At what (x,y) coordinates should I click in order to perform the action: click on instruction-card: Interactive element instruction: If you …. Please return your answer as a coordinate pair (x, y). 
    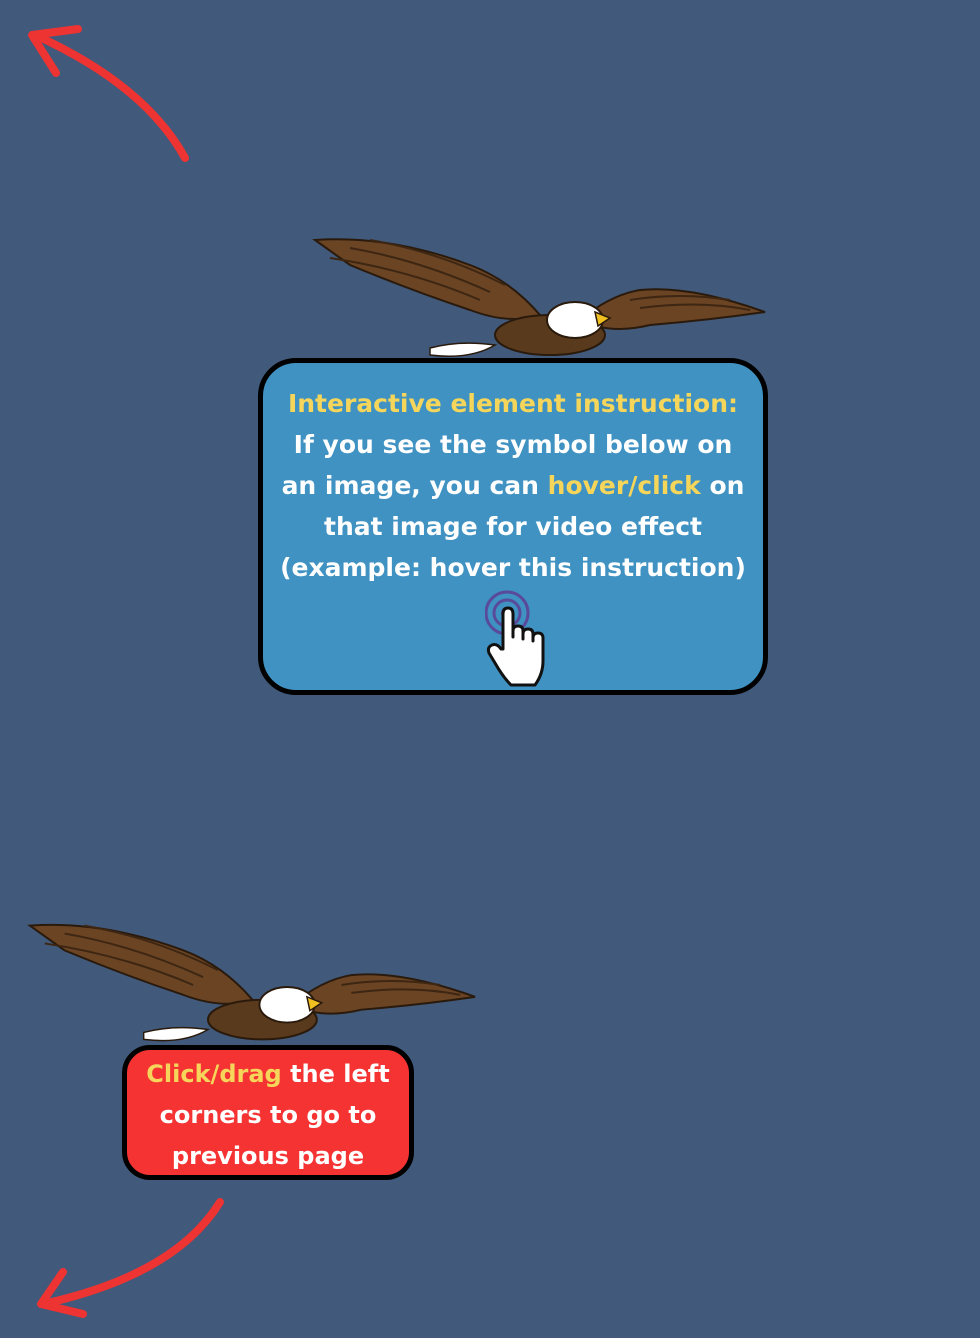
    Looking at the image, I should click on (513, 526).